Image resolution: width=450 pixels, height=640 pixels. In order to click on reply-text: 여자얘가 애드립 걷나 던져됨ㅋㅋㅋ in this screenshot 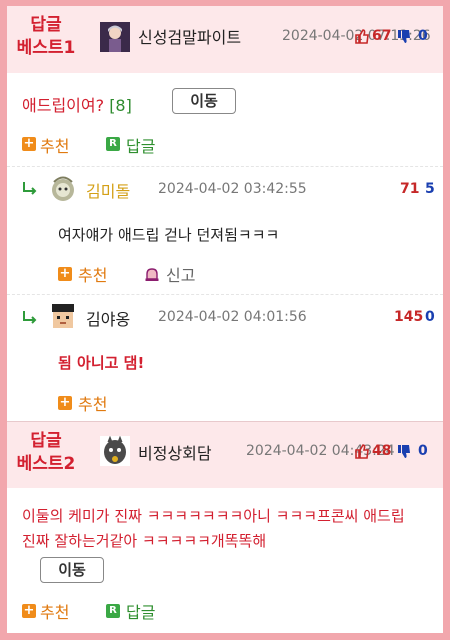, I will do `click(169, 235)`.